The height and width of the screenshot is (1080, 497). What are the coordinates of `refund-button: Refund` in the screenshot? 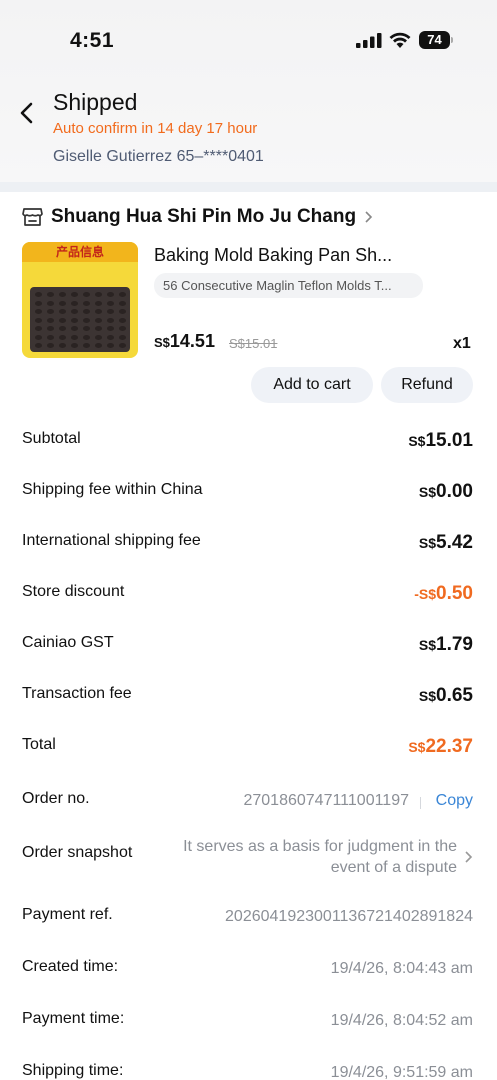 It's located at (427, 385).